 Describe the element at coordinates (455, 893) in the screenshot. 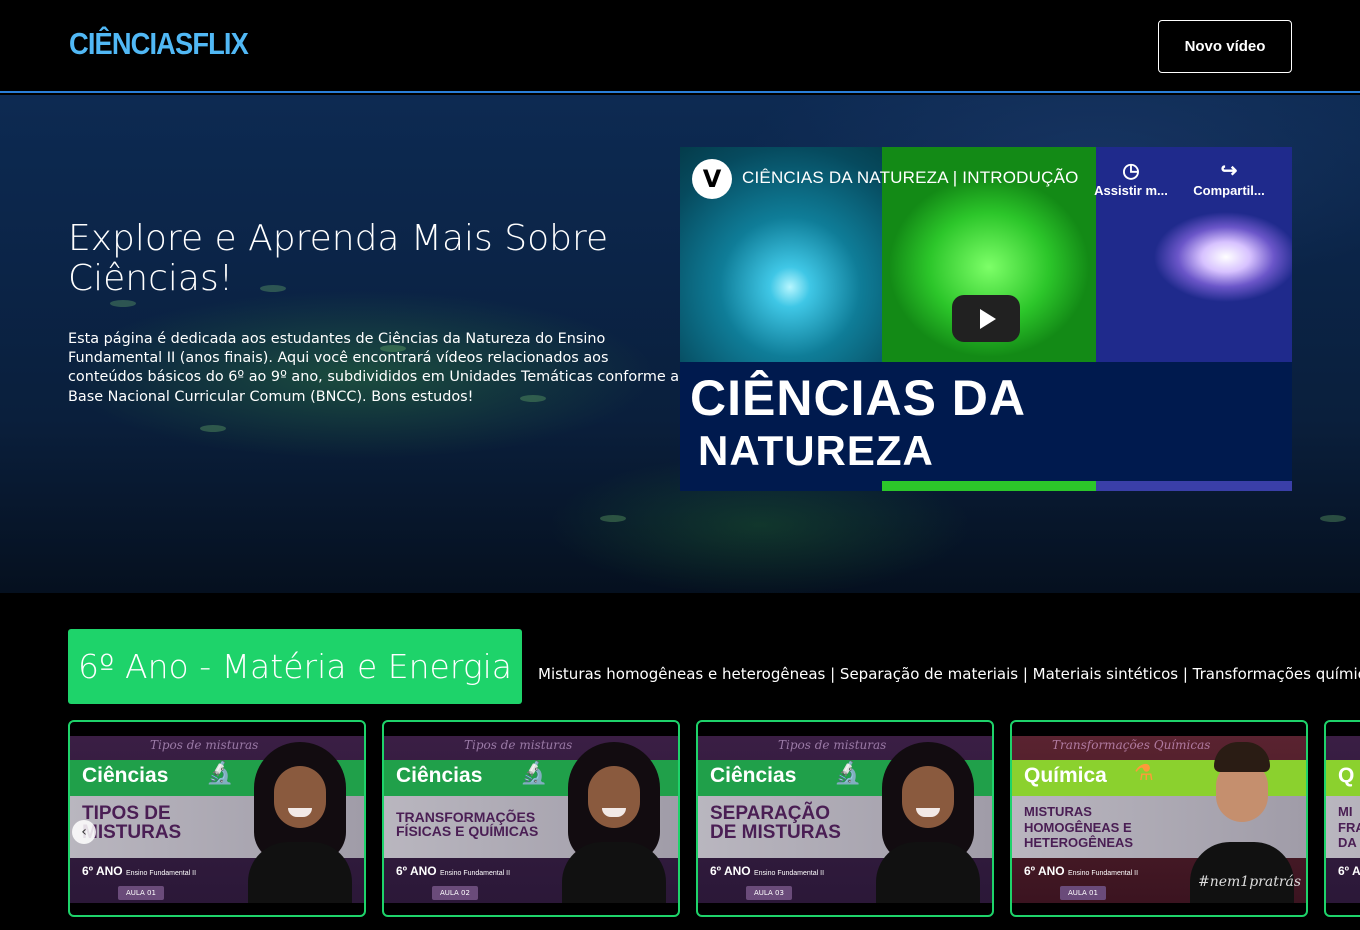

I see `lesson-badge: AULA 02` at that location.